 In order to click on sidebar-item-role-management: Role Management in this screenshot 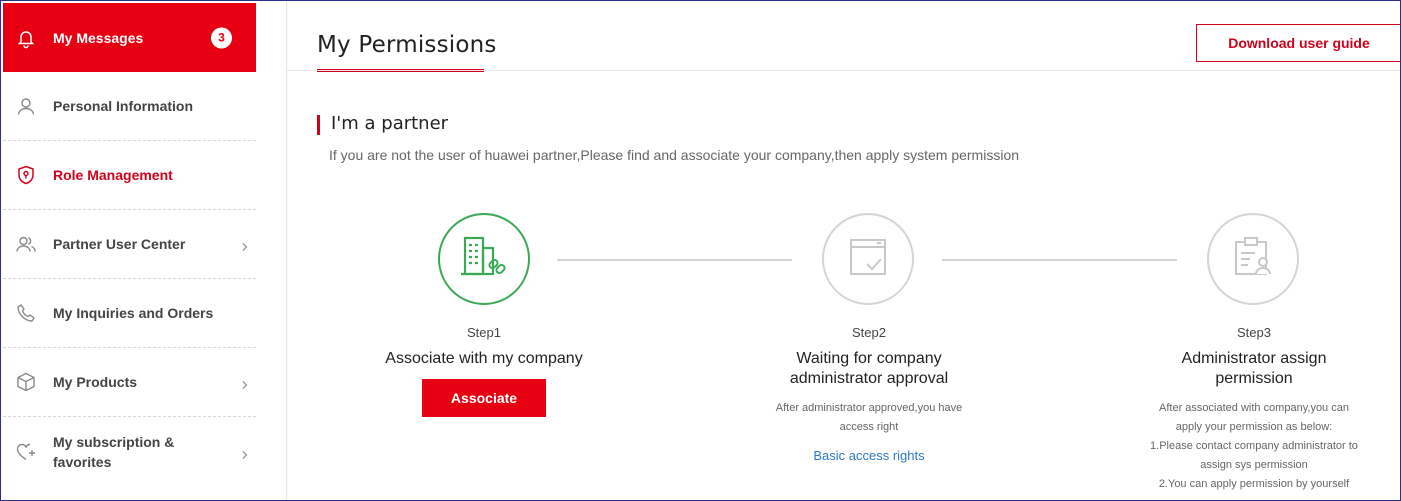, I will do `click(129, 175)`.